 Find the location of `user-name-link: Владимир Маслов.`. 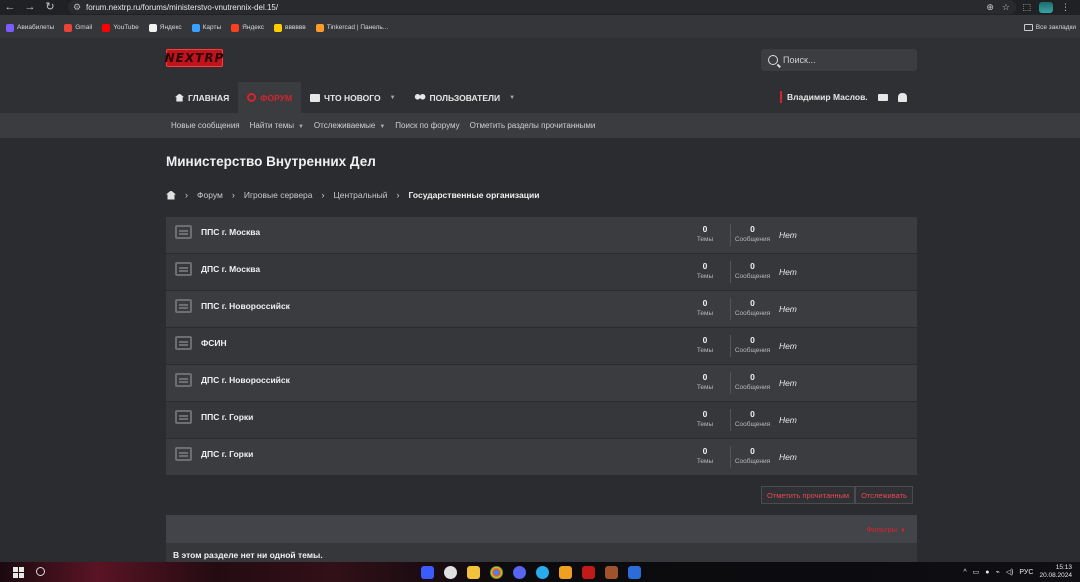

user-name-link: Владимир Маслов. is located at coordinates (824, 97).